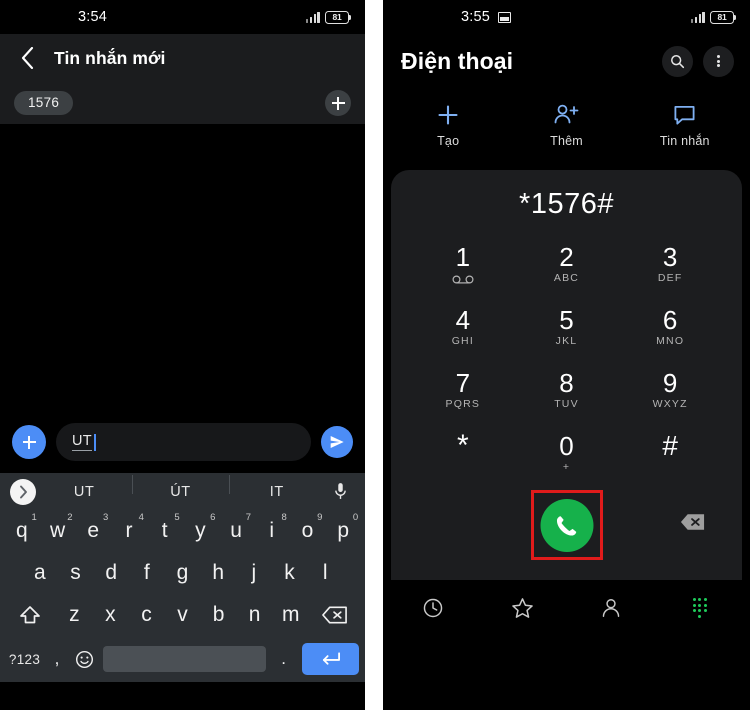 This screenshot has width=750, height=710. I want to click on key-y: 6y, so click(201, 531).